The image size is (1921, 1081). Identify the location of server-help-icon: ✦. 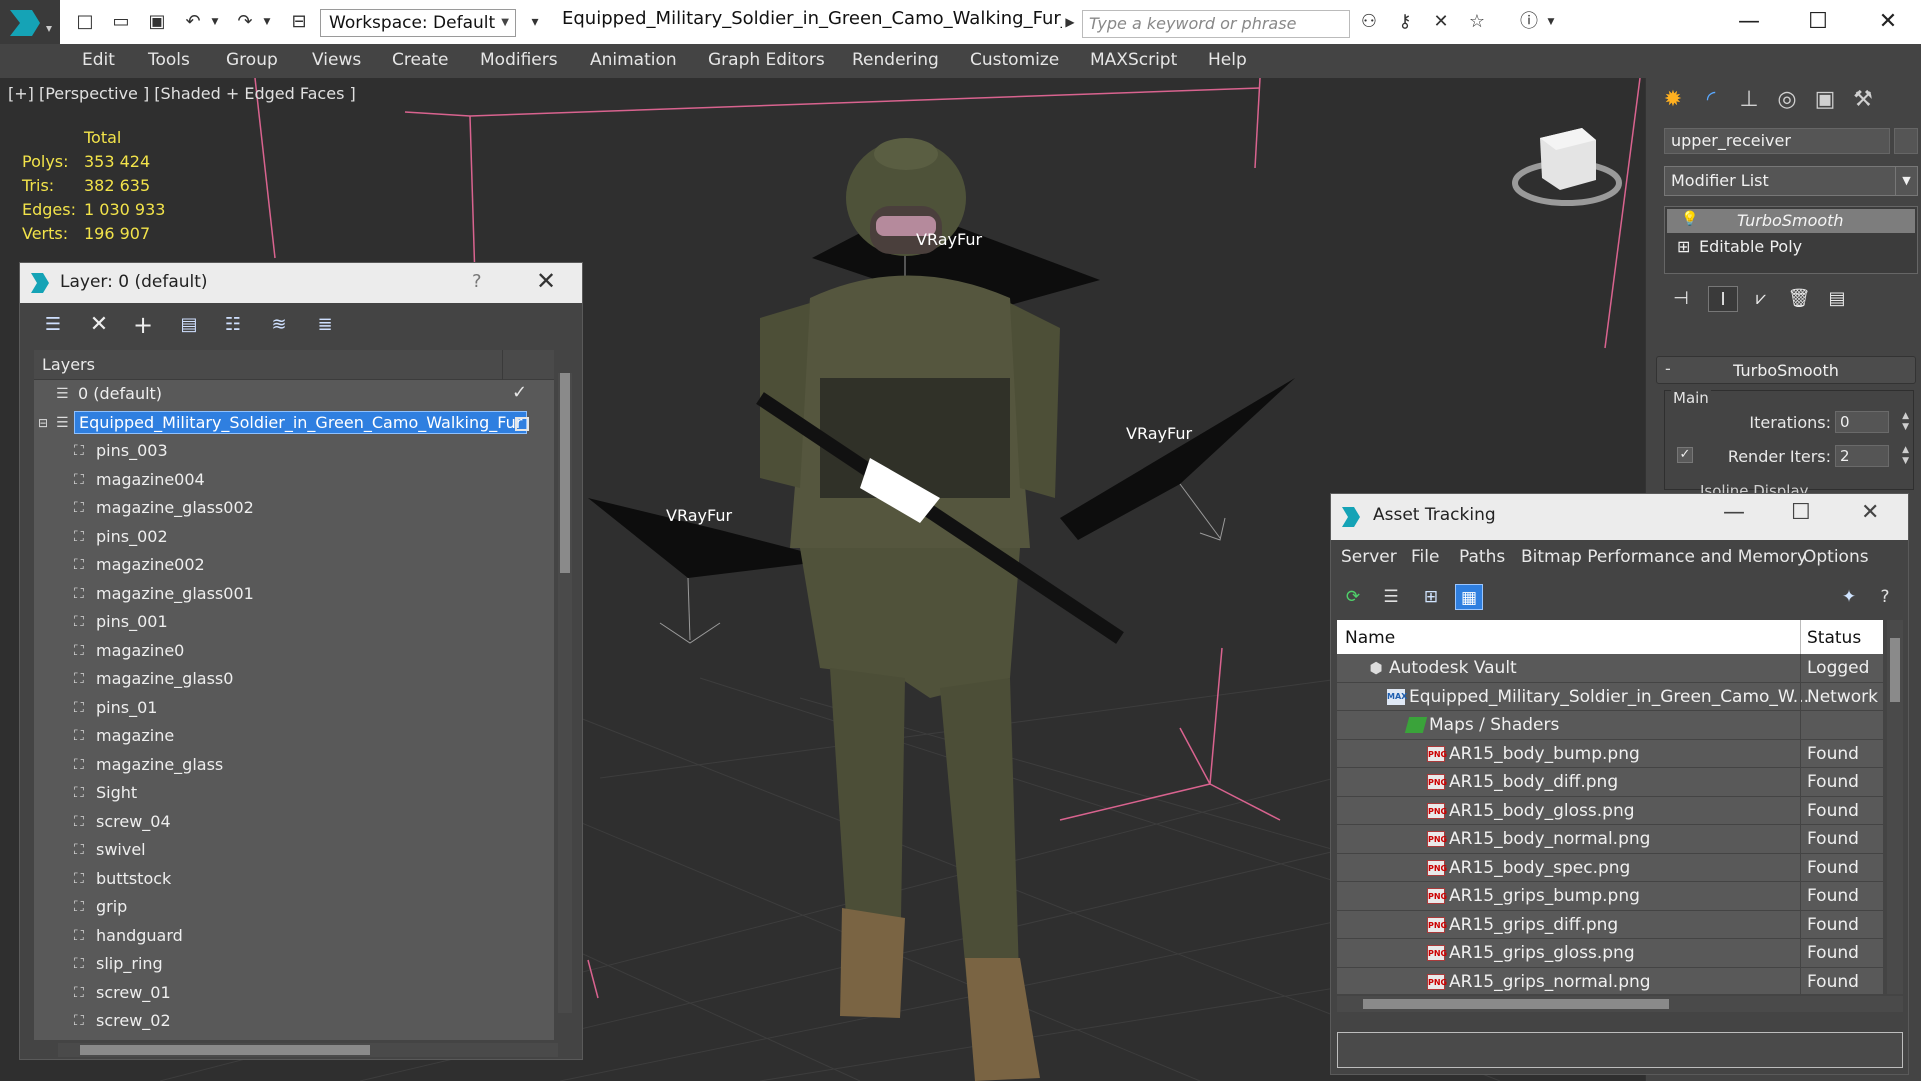
(1849, 597).